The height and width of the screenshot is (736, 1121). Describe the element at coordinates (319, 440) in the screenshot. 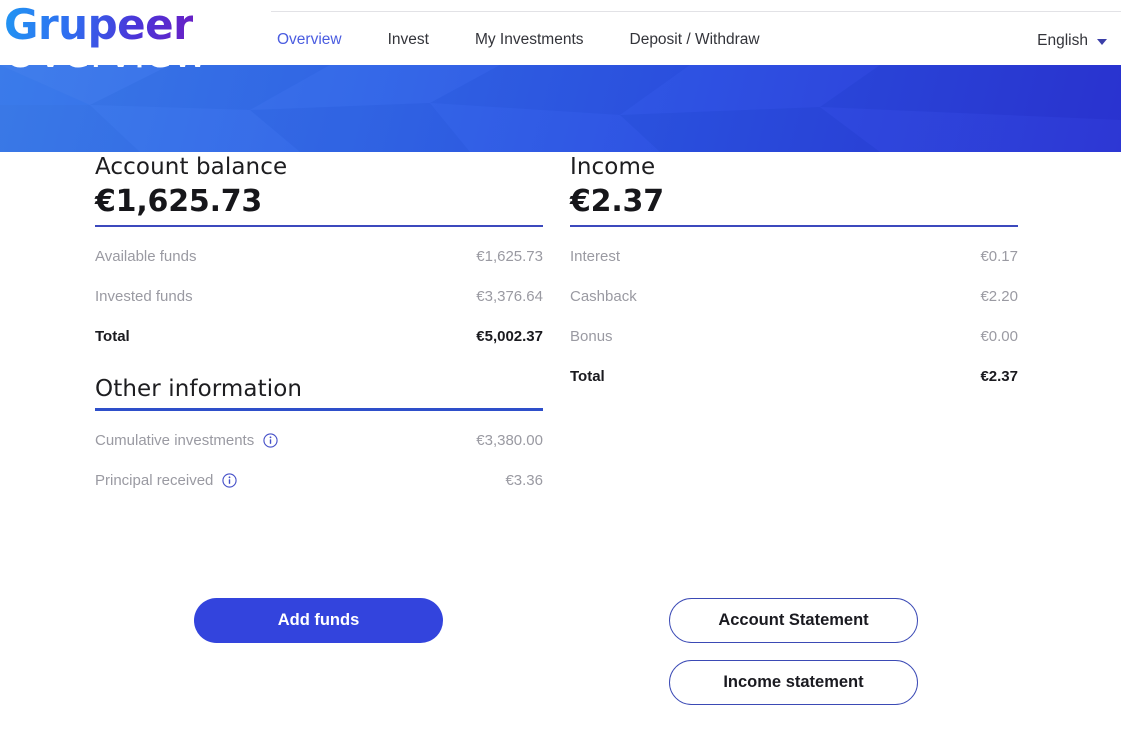

I see `table-row: Cumulative investments €3,380.00` at that location.